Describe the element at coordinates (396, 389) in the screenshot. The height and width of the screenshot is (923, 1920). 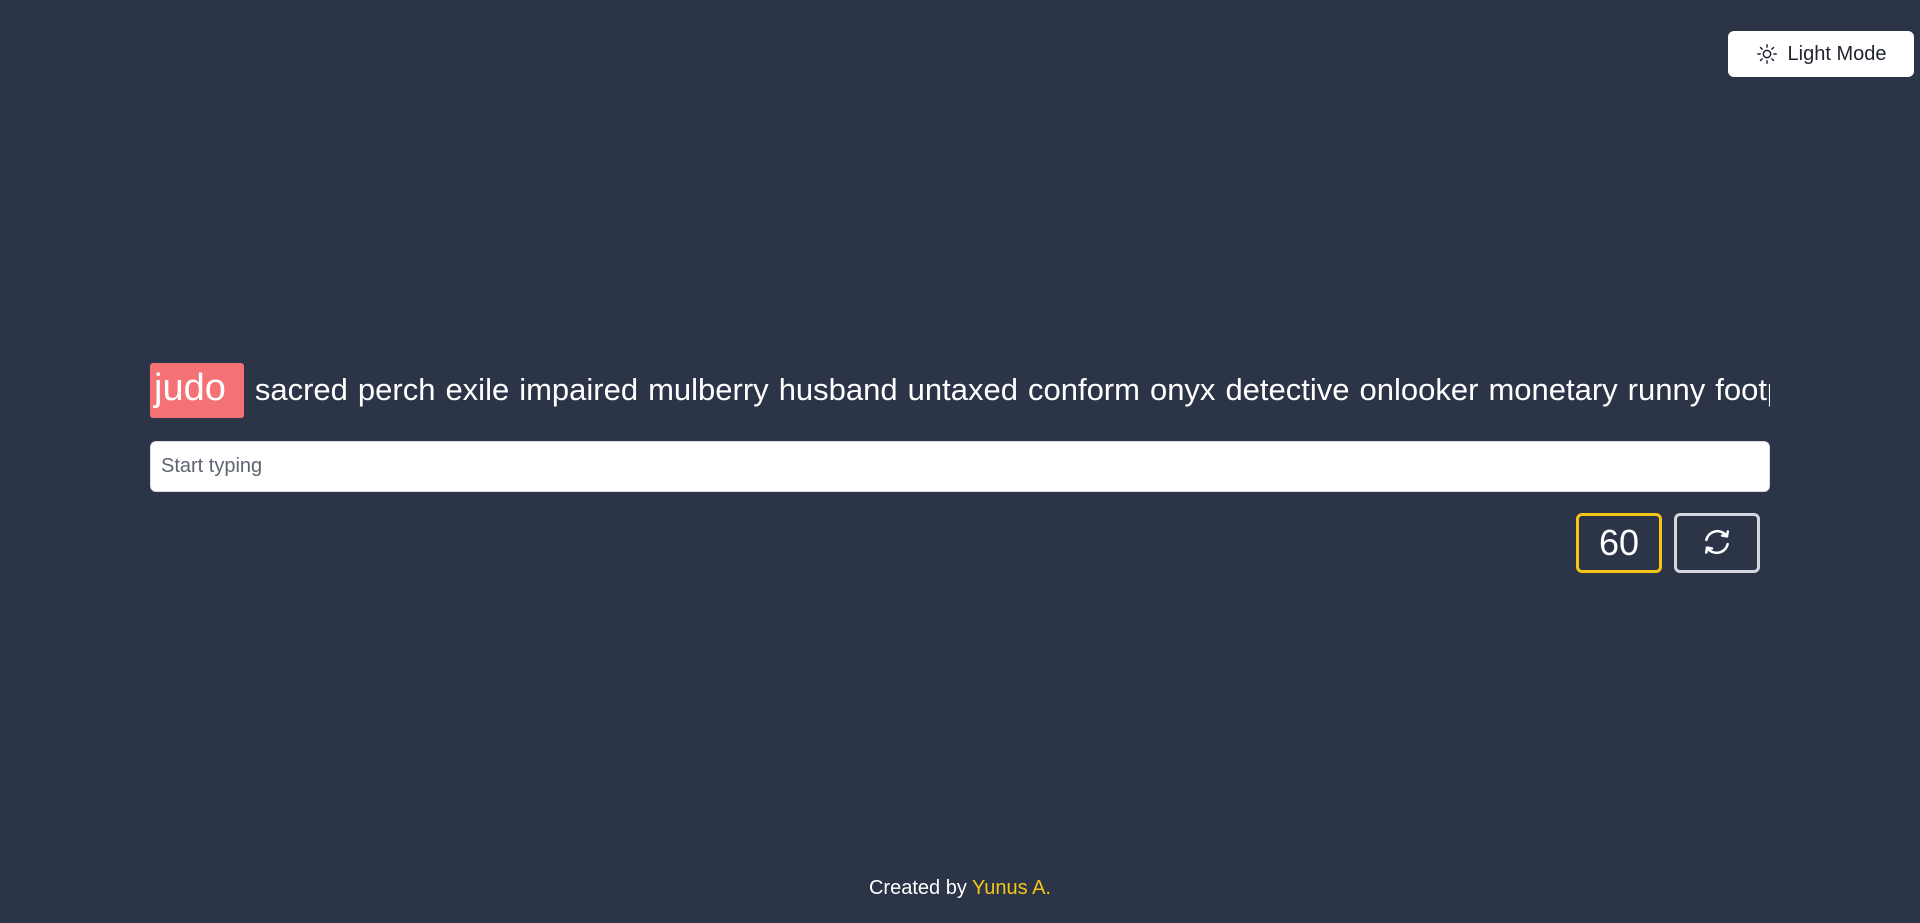
I see `word: perch` at that location.